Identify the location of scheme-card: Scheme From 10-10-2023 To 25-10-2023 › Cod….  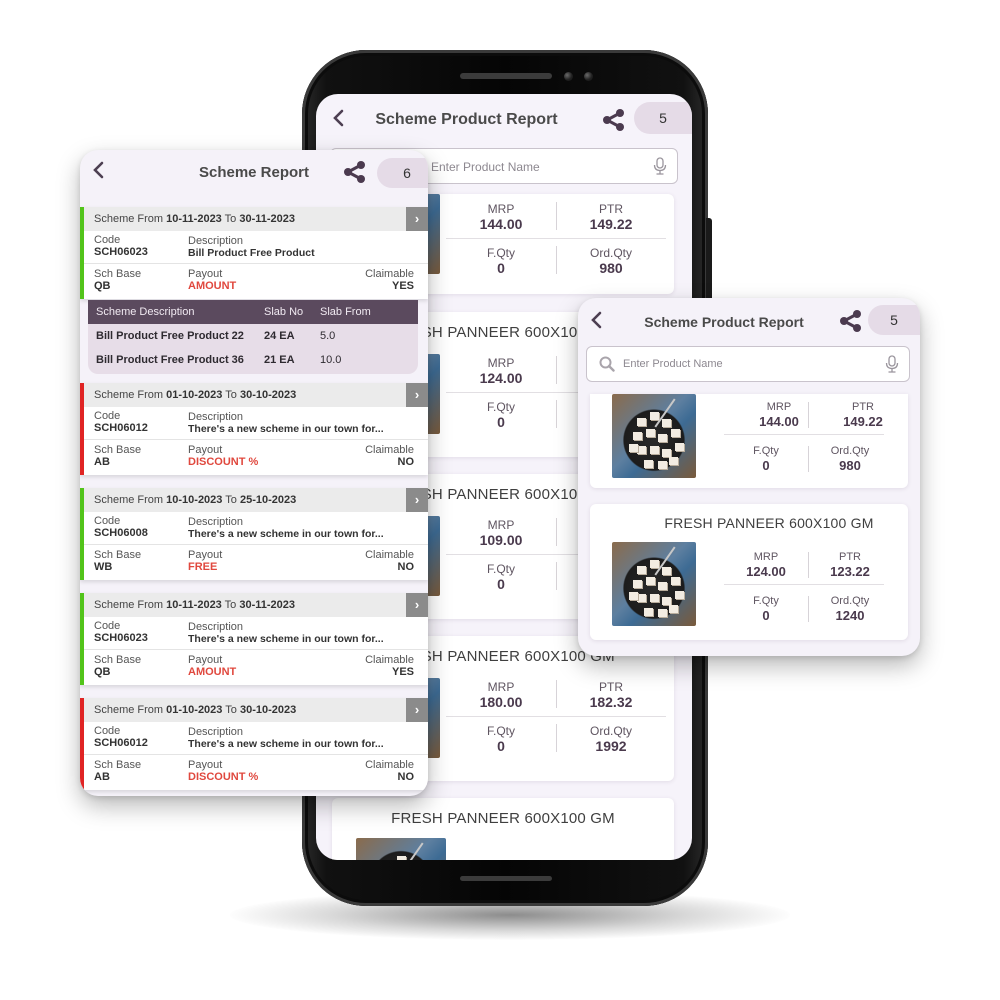
(254, 534).